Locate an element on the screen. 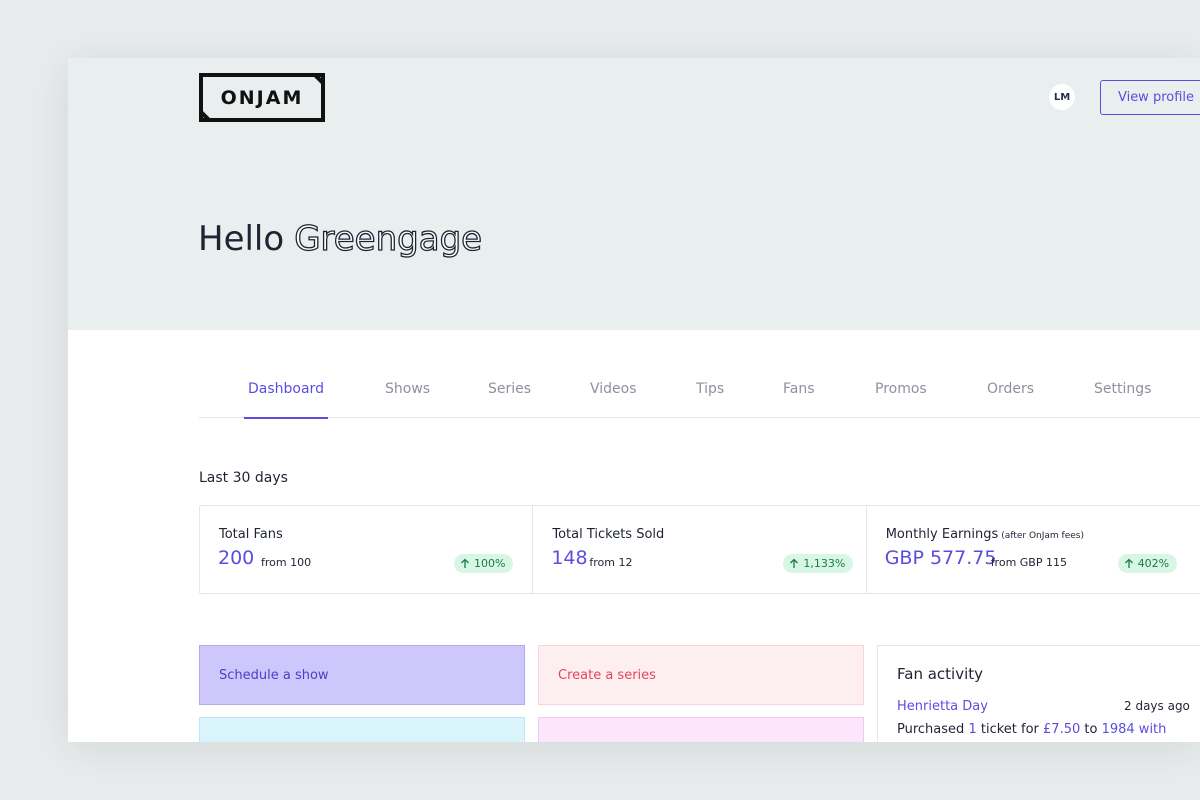 The height and width of the screenshot is (800, 1200). stat-change-badge: 402% is located at coordinates (1147, 563).